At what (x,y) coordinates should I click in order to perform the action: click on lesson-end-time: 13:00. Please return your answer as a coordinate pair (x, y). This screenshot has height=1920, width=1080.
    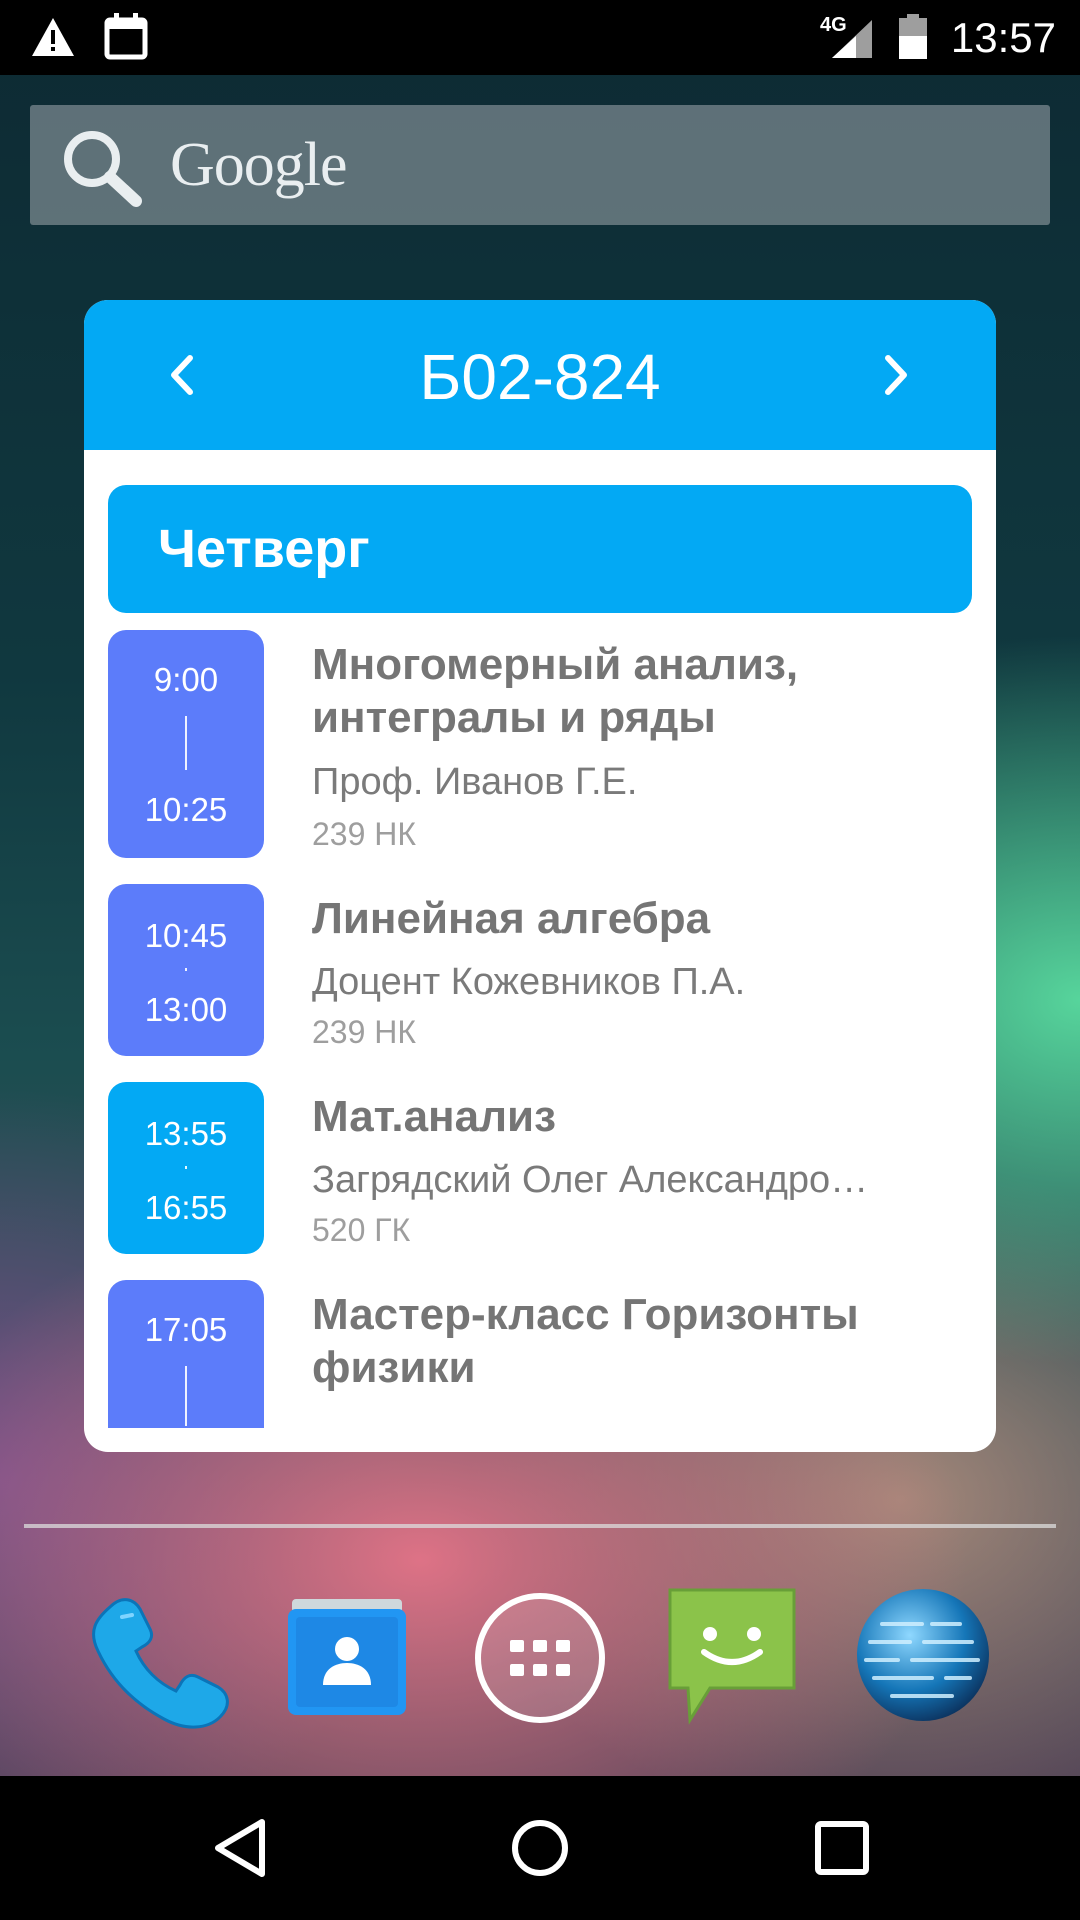
    Looking at the image, I should click on (186, 1009).